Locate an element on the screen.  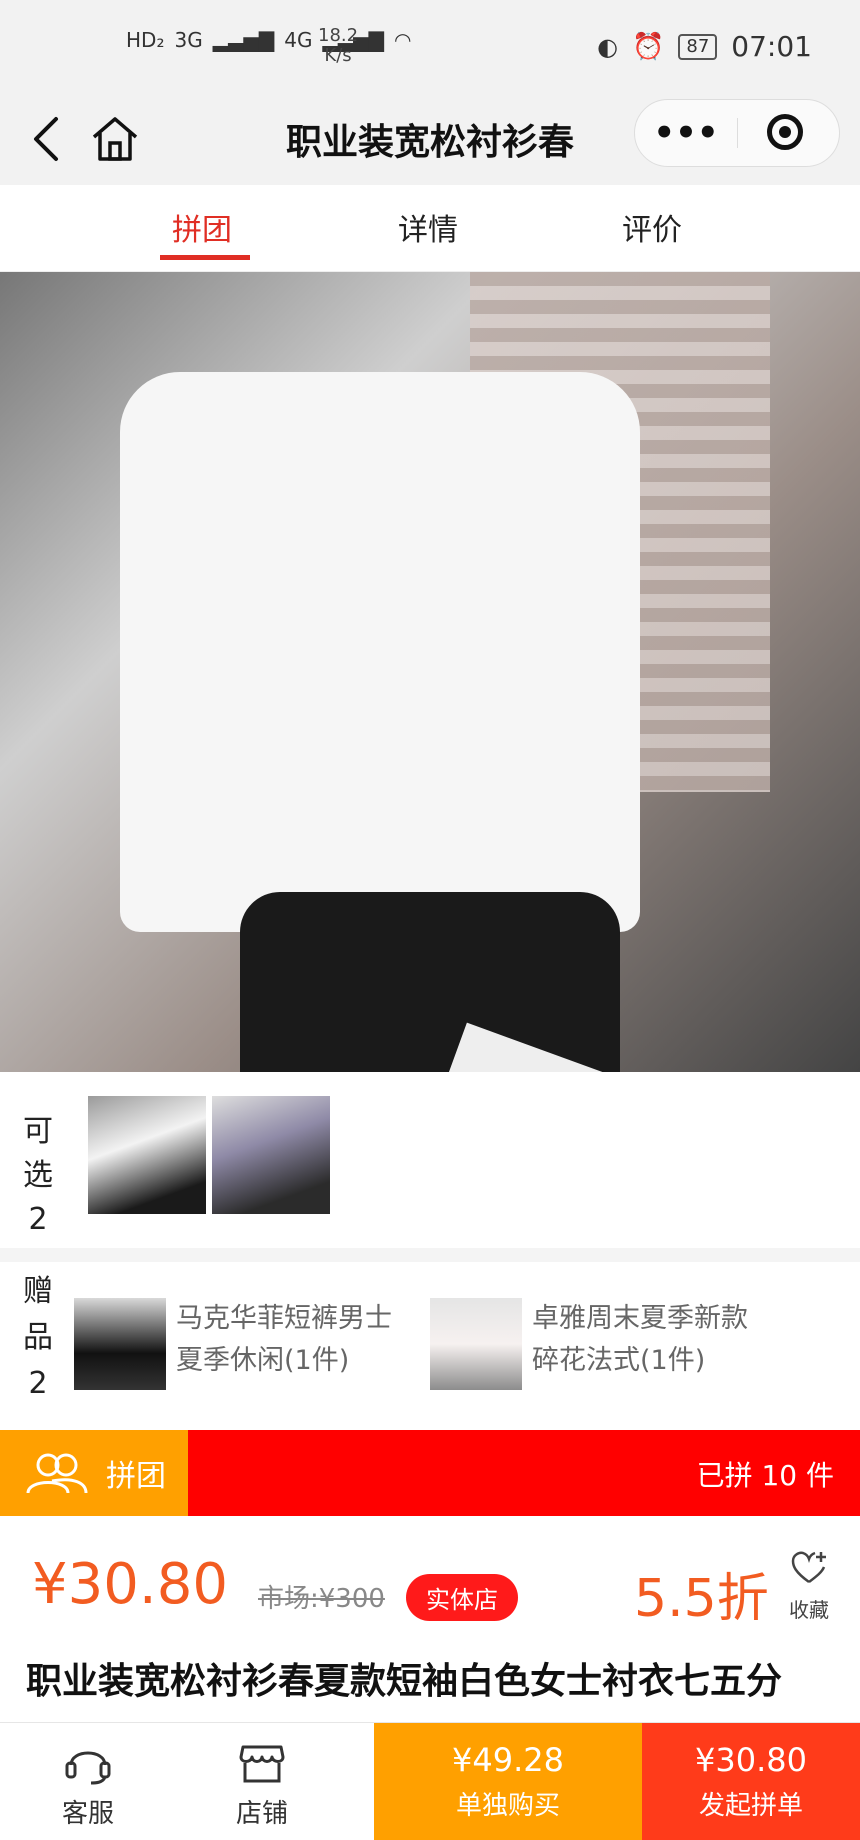
price-section: ¥30.80 市场:¥300 实体店 5.5折 收藏 is located at coordinates (430, 1586).